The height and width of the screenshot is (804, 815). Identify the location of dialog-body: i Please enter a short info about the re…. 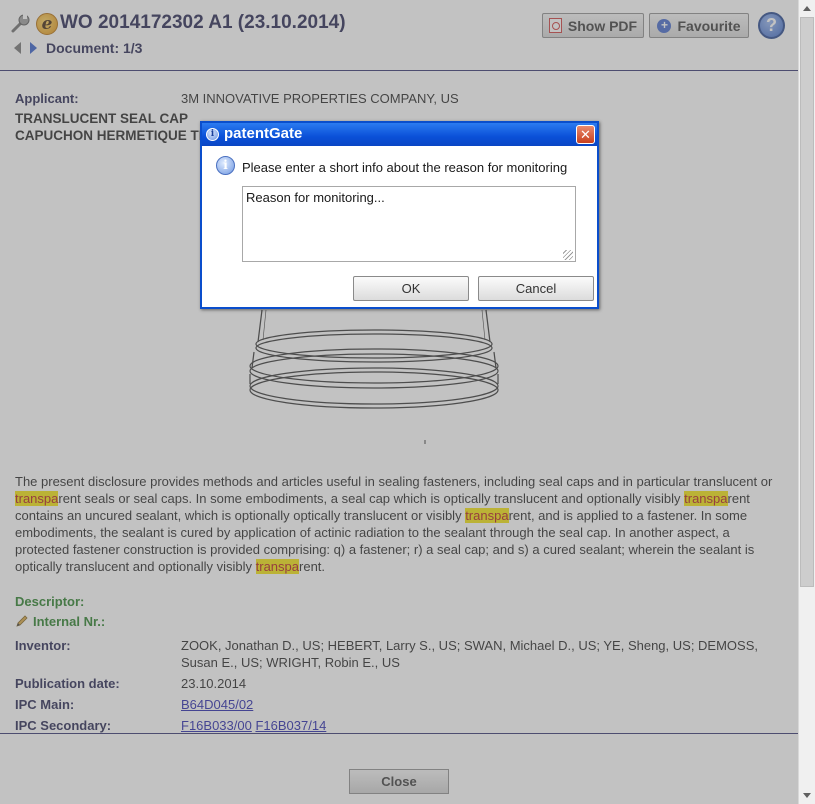
(399, 226).